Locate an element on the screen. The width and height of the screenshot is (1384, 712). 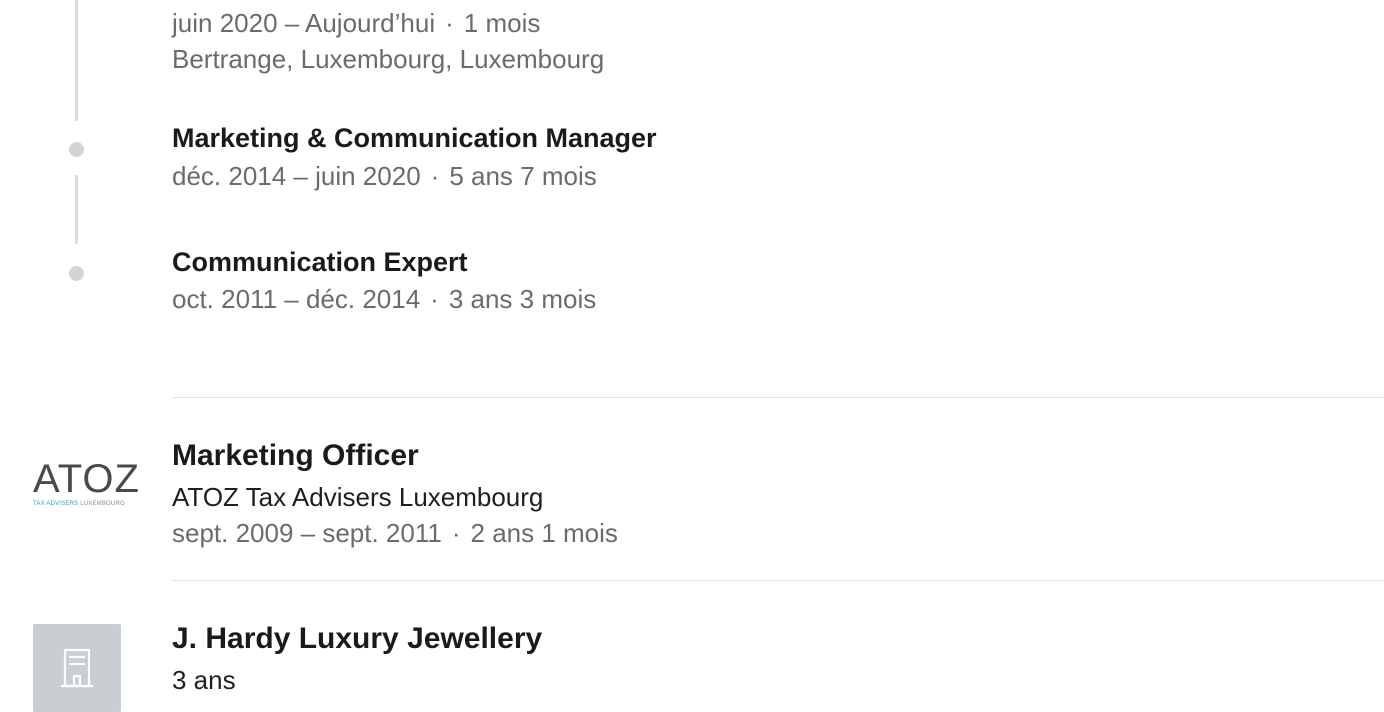
role-duration: 5 ans 7 mois is located at coordinates (523, 176).